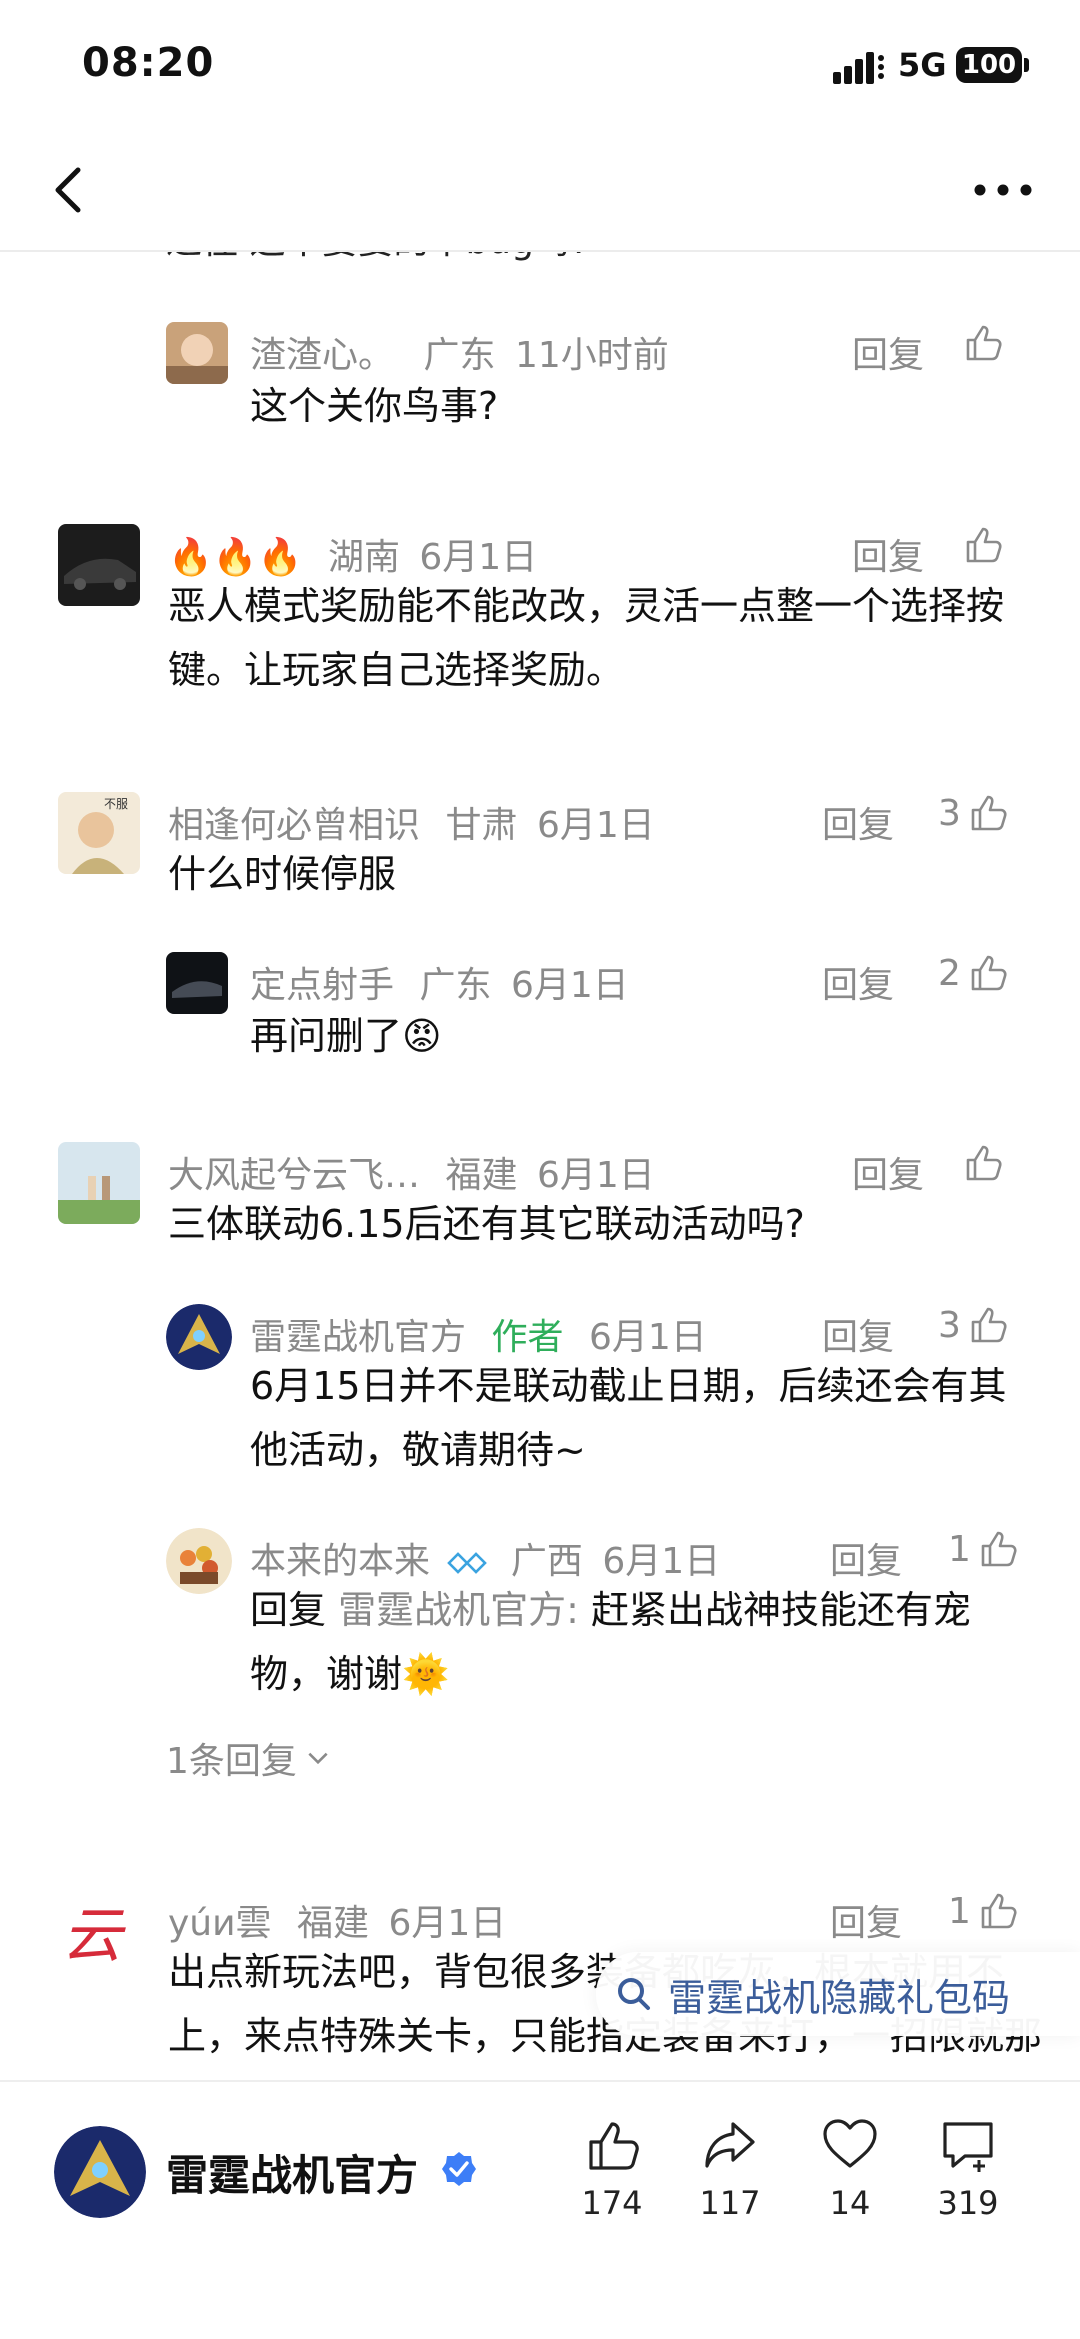 Image resolution: width=1080 pixels, height=2339 pixels. Describe the element at coordinates (1003, 190) in the screenshot. I see `more-options-icon` at that location.